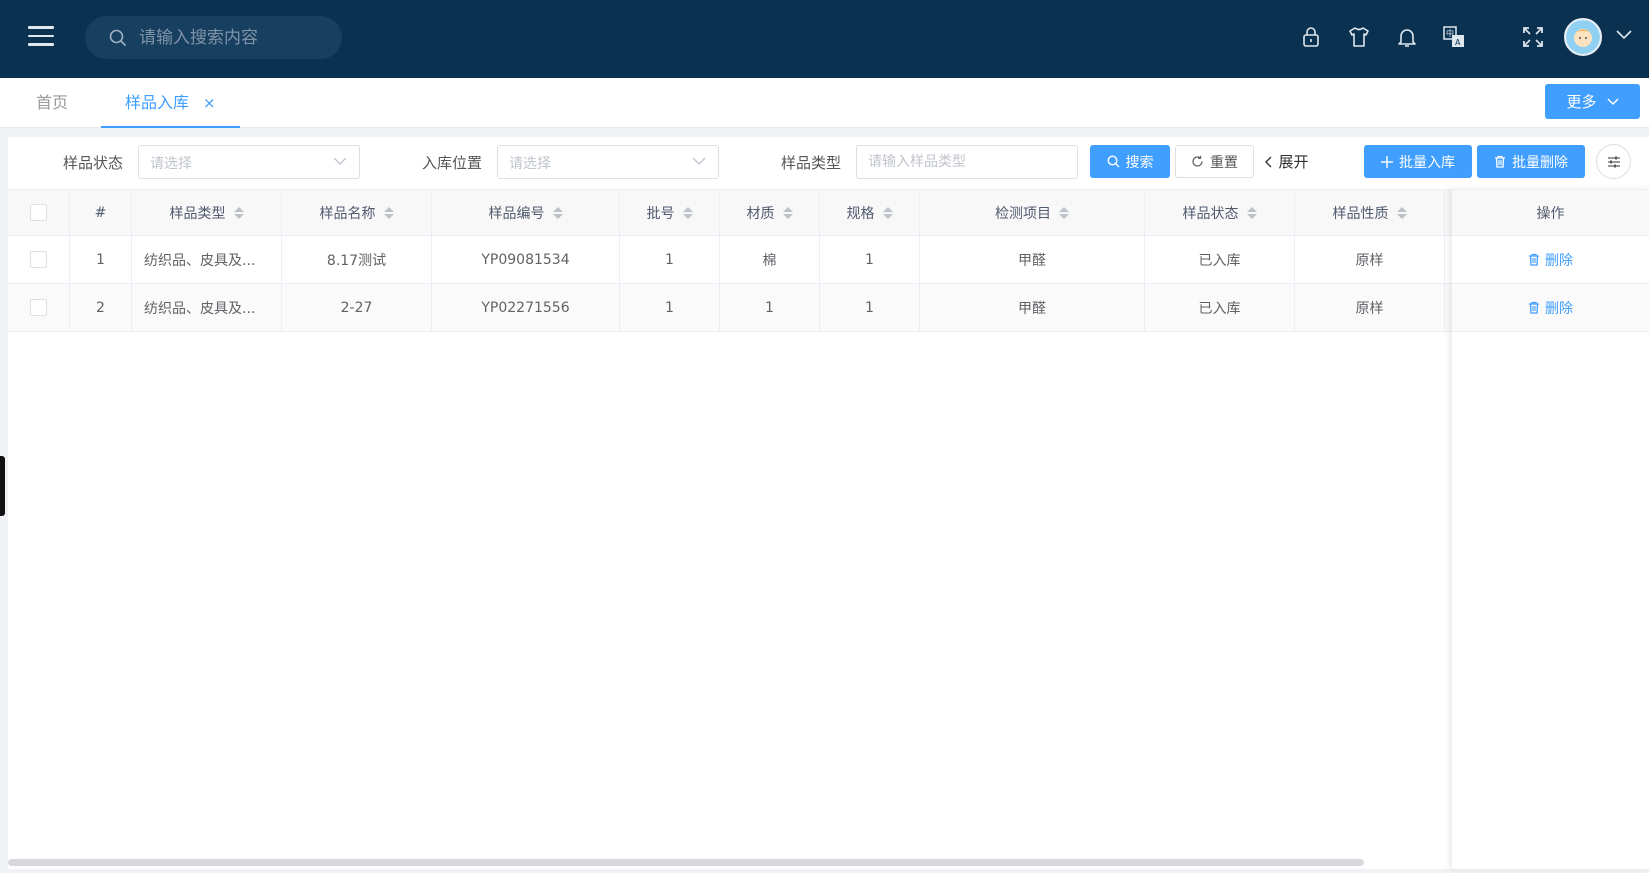 Image resolution: width=1649 pixels, height=873 pixels. I want to click on status-select: 请选择, so click(249, 162).